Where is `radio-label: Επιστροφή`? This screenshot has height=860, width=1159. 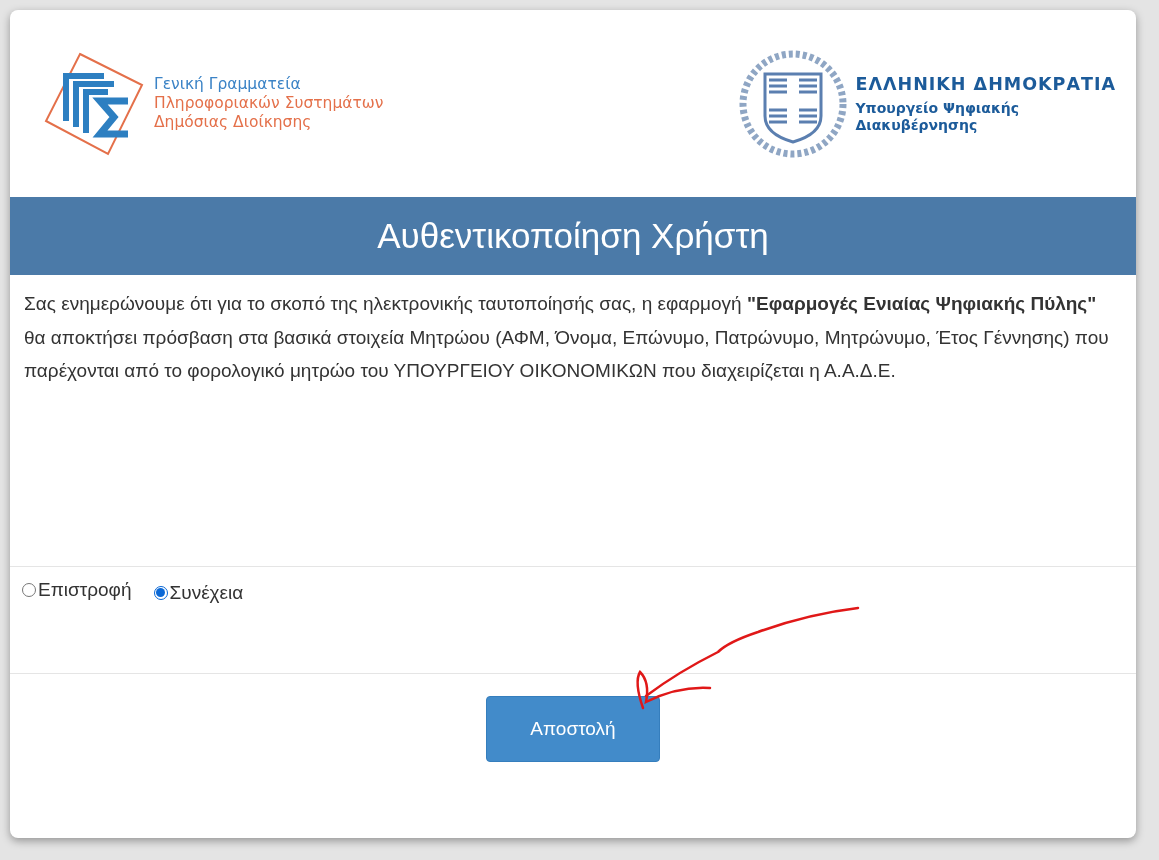 radio-label: Επιστροφή is located at coordinates (85, 590).